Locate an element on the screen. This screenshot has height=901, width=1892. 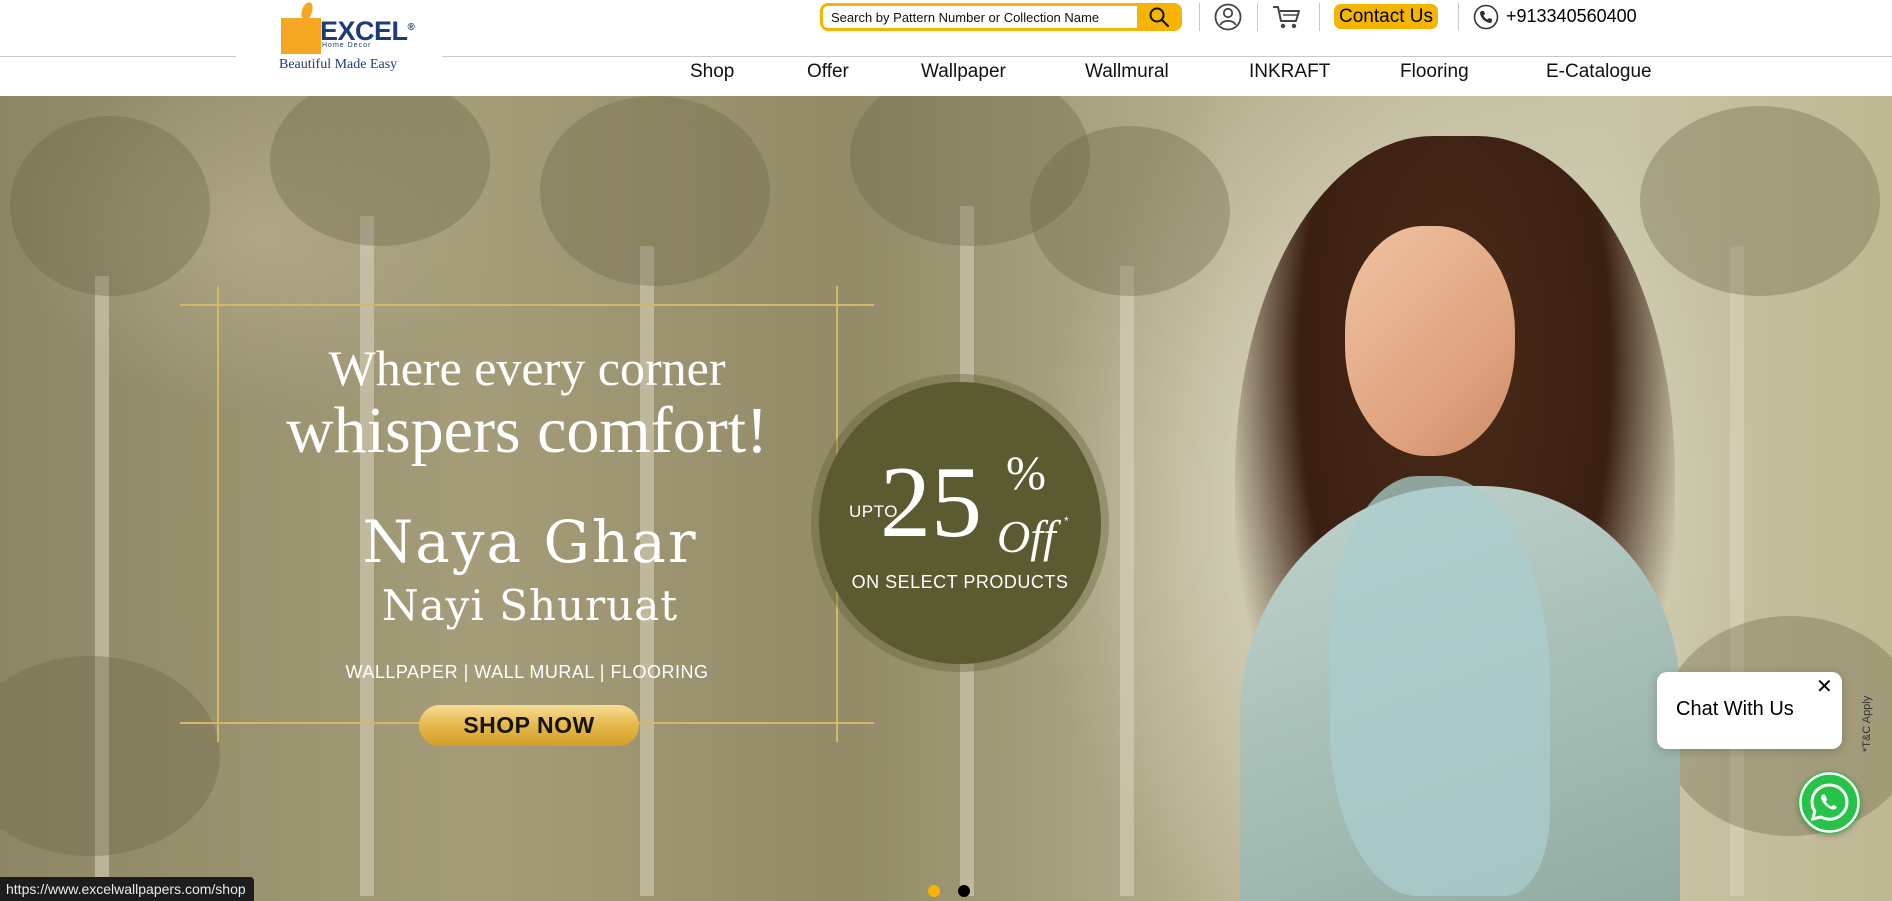
status-bar-url: https://www.excelwallpapers.com/shop is located at coordinates (127, 889).